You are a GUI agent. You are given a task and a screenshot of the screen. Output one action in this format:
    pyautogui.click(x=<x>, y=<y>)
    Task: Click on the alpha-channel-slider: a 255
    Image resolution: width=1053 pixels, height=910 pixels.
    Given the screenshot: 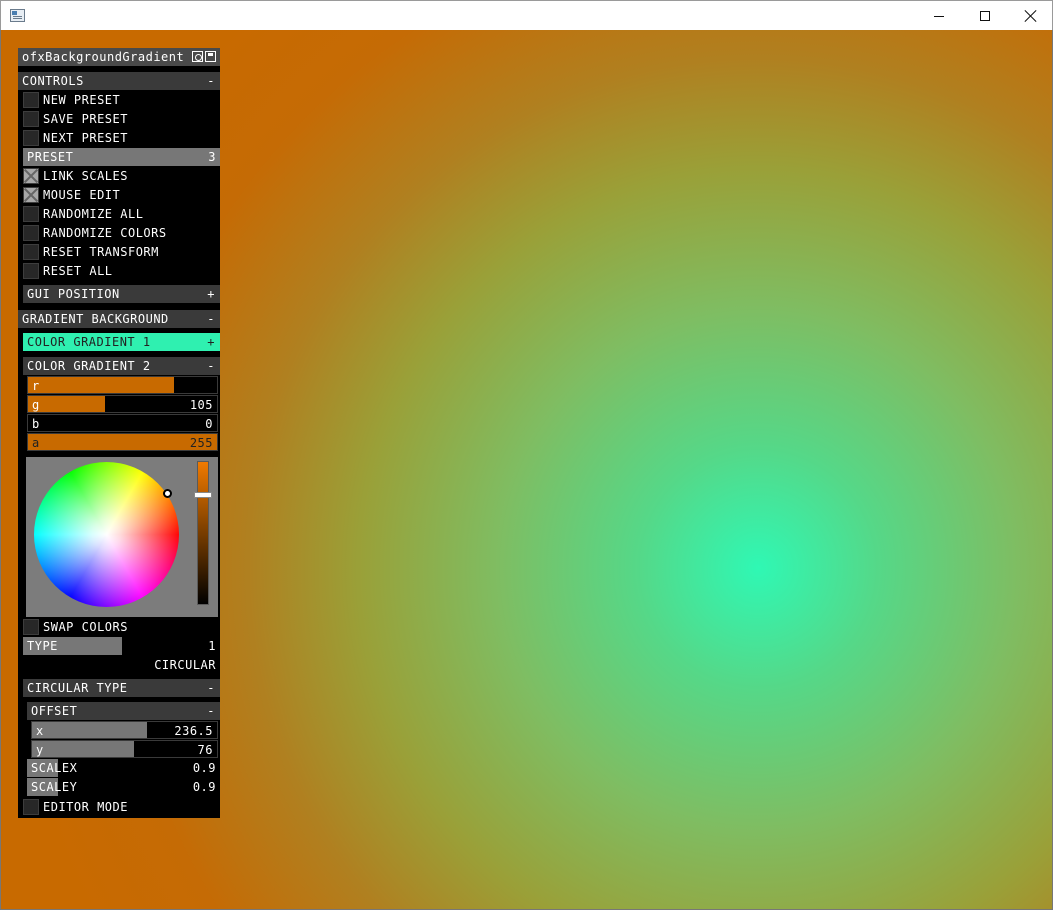 What is the action you would take?
    pyautogui.click(x=122, y=442)
    